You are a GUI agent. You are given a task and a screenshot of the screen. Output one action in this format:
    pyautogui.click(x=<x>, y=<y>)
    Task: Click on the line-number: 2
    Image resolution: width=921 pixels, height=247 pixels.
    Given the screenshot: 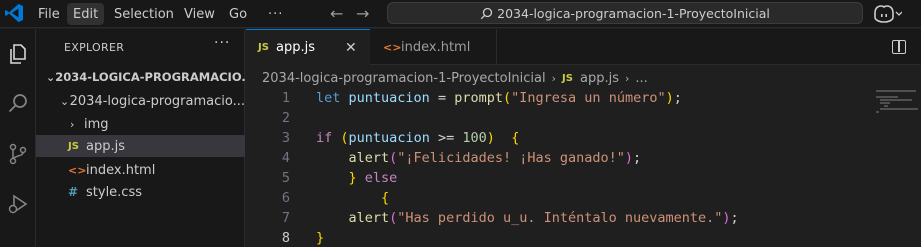 What is the action you would take?
    pyautogui.click(x=285, y=118)
    